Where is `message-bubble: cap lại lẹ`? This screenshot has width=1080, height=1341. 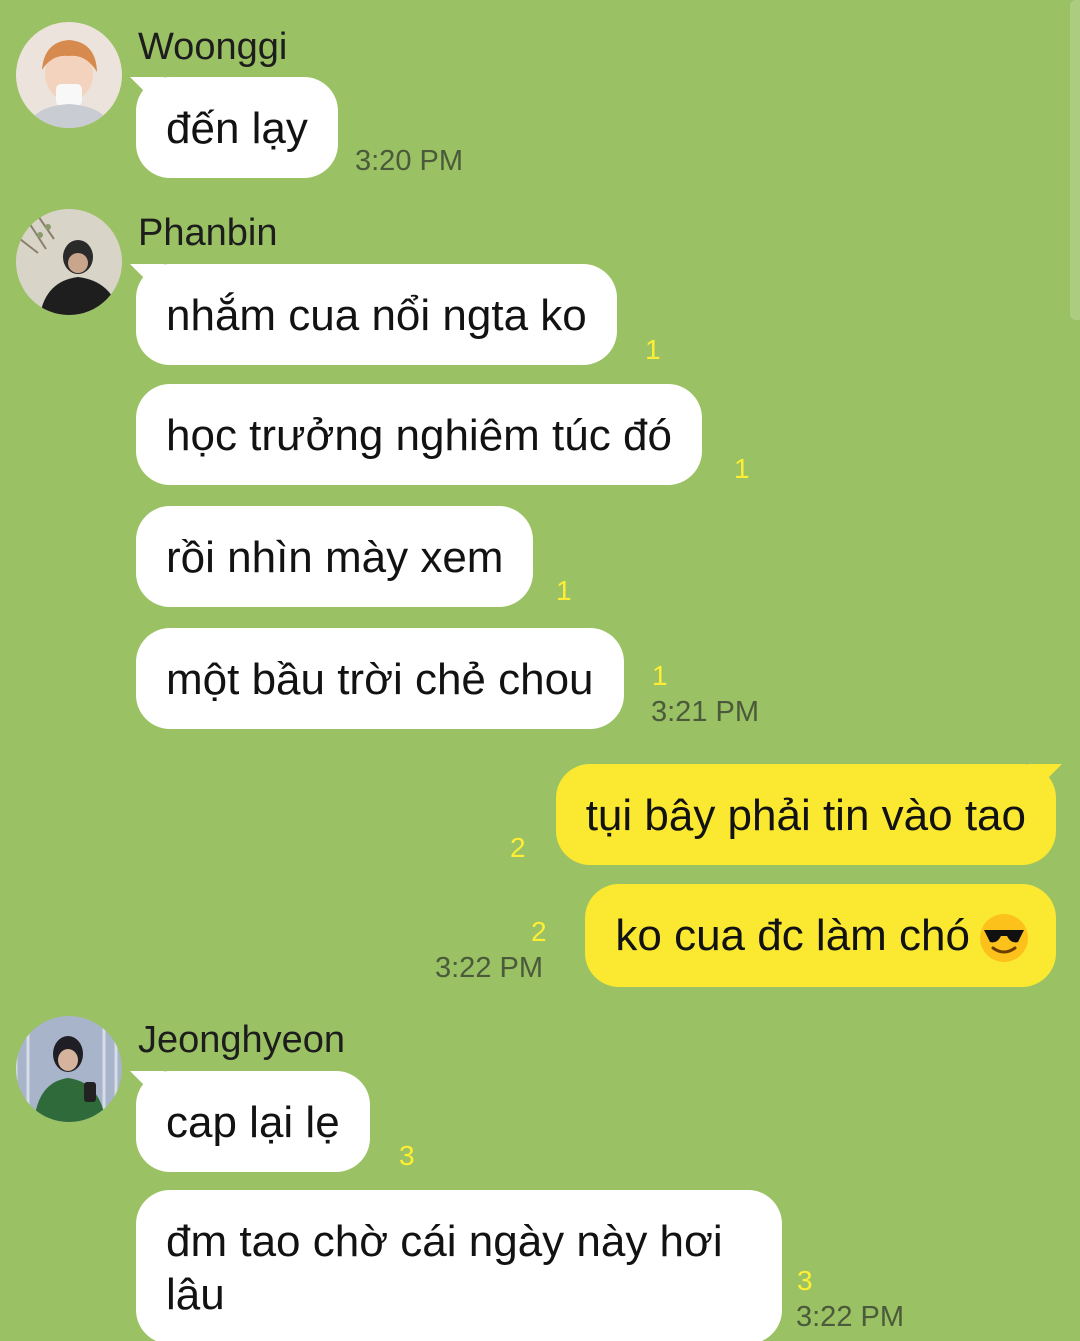 message-bubble: cap lại lẹ is located at coordinates (253, 1121).